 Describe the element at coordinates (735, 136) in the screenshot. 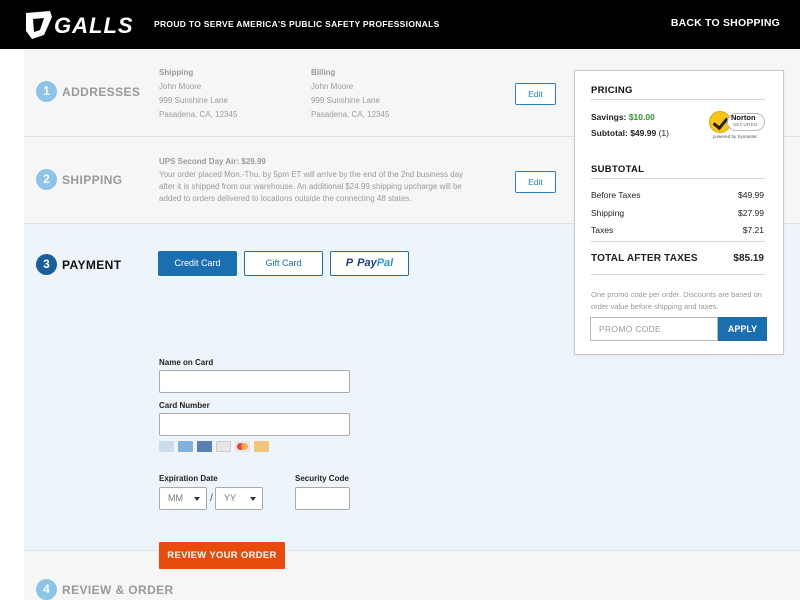

I see `norton-powered-text: powered by Symantec` at that location.